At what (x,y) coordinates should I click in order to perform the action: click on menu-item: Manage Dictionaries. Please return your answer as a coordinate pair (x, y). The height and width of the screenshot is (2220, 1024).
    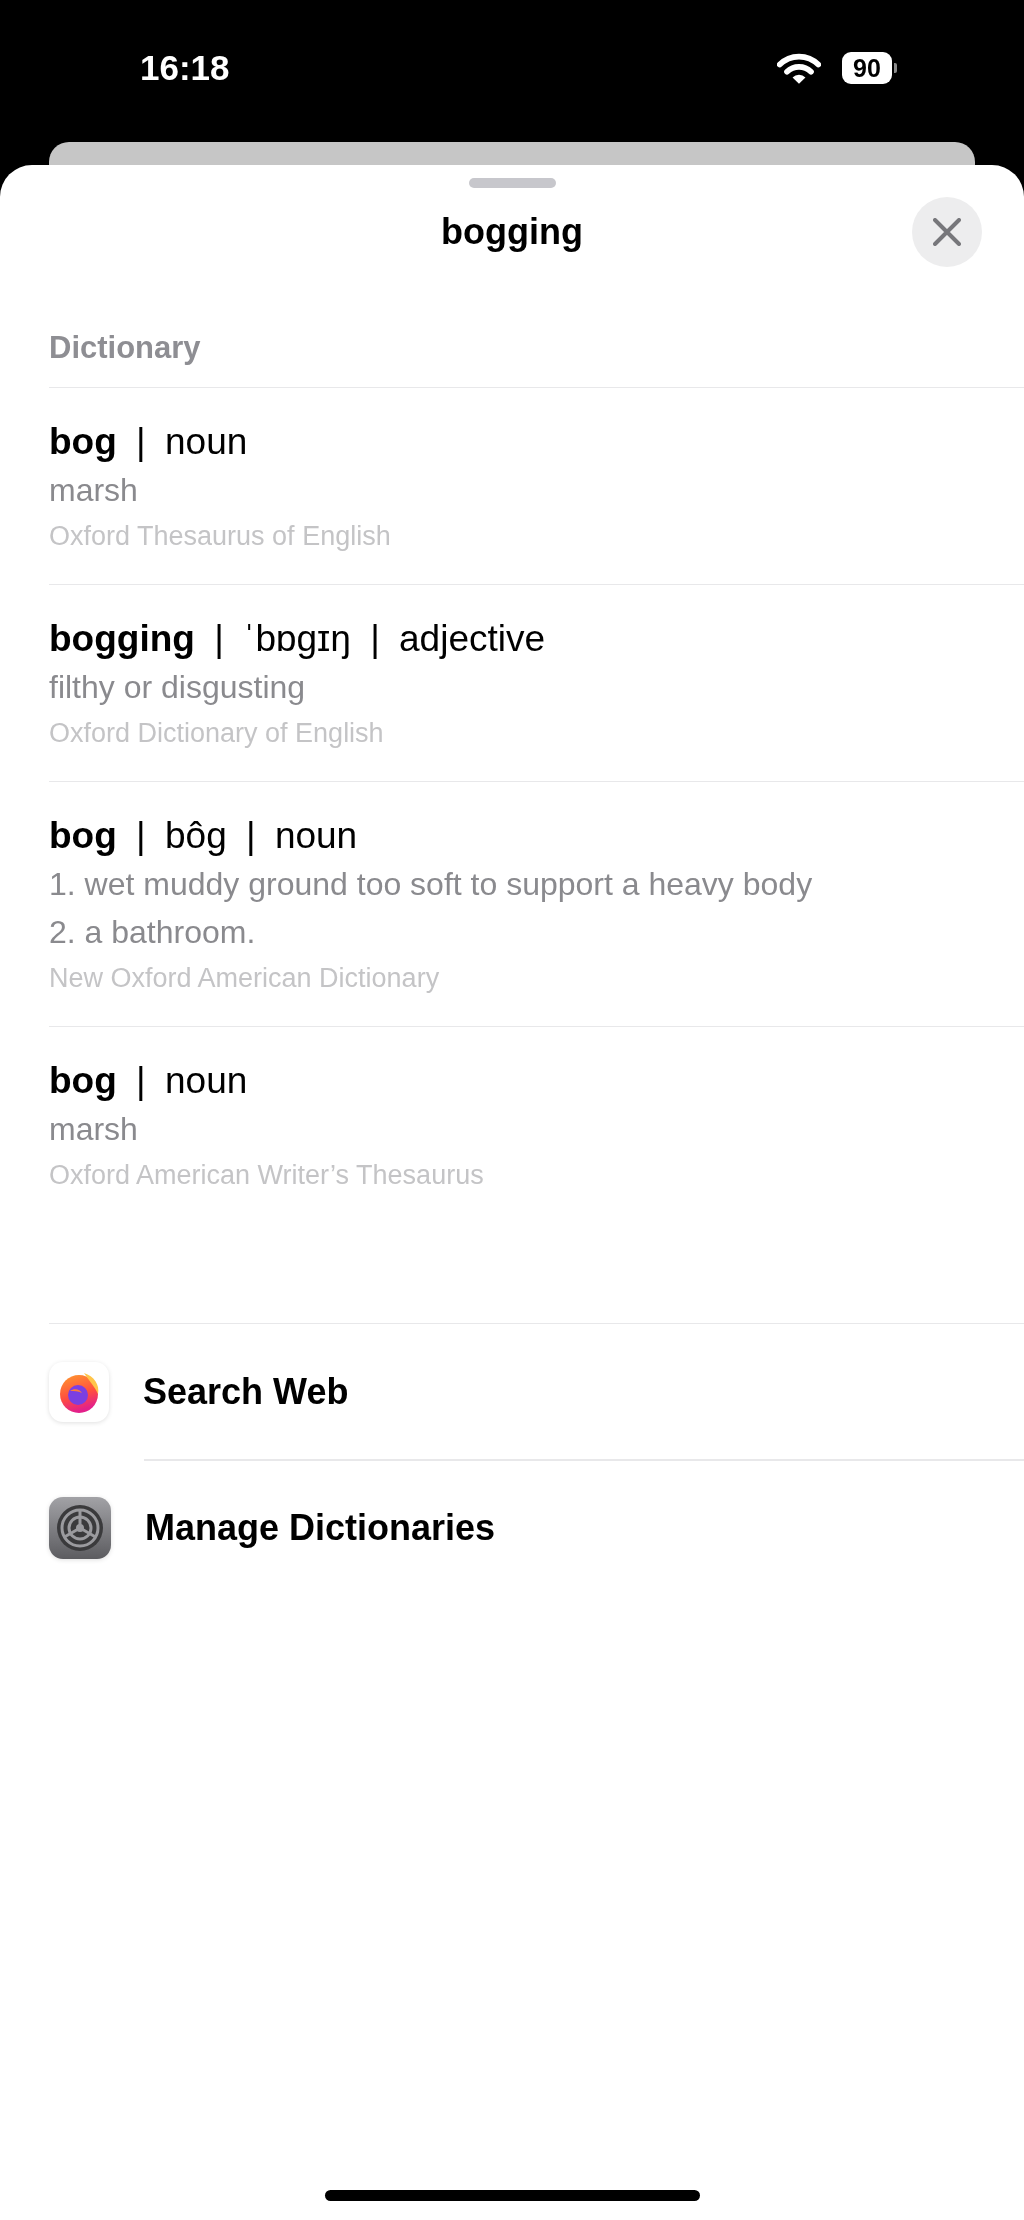
    Looking at the image, I should click on (272, 1528).